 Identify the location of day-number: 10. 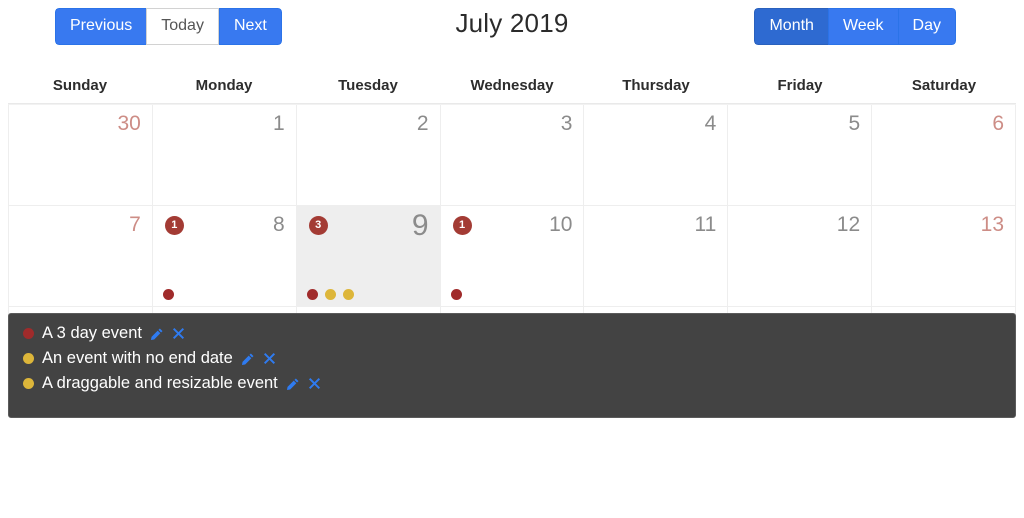
(561, 224).